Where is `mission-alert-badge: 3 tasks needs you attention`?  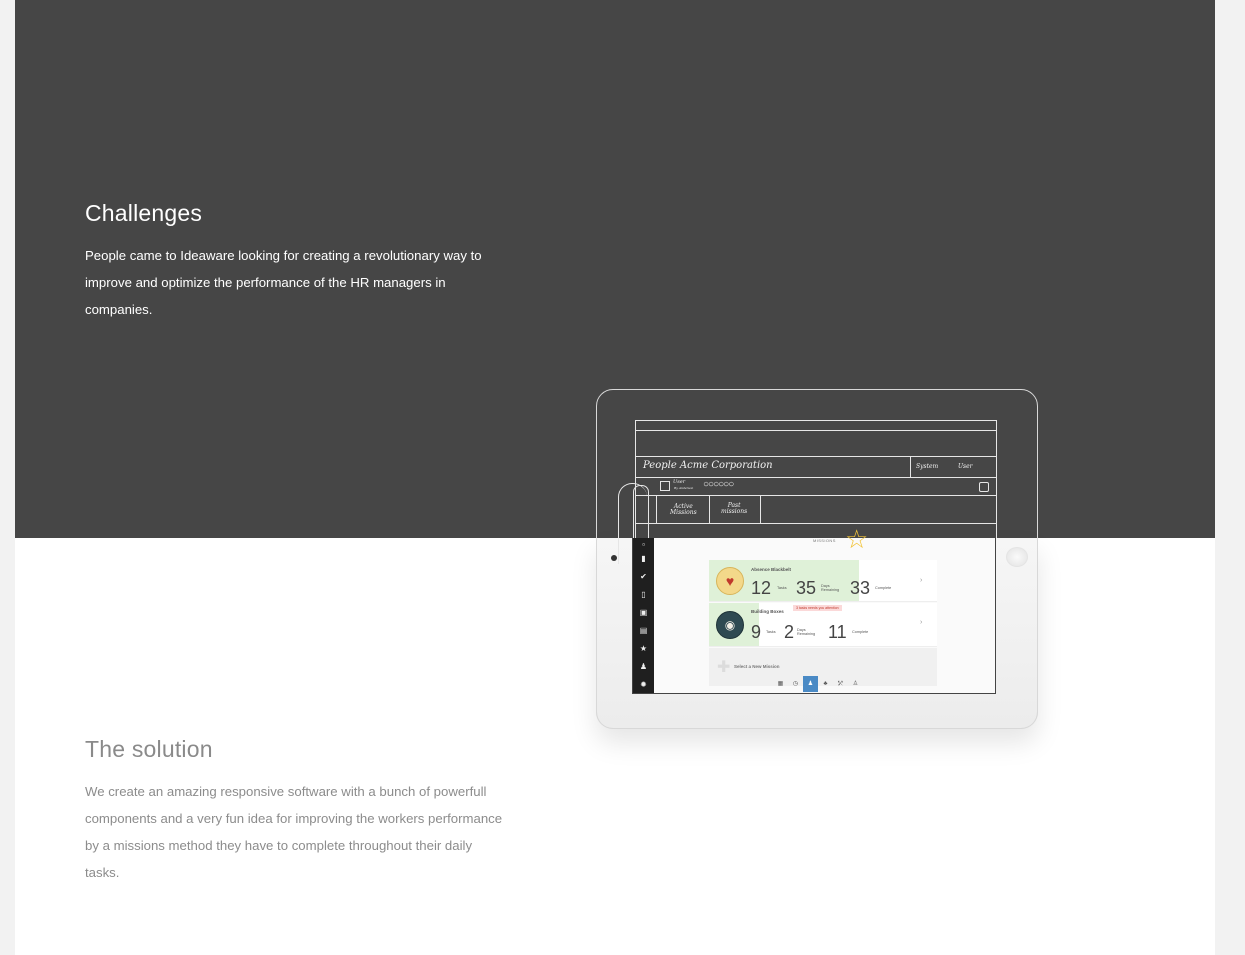
mission-alert-badge: 3 tasks needs you attention is located at coordinates (817, 608).